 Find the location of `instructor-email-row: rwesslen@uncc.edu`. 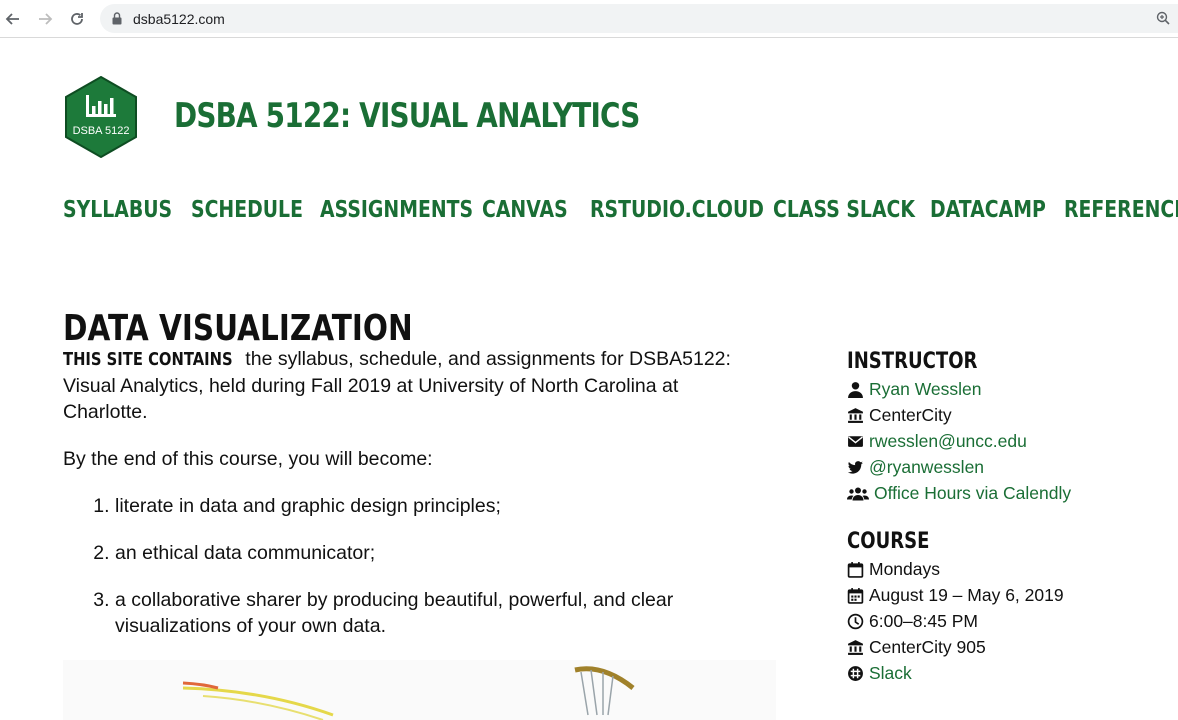

instructor-email-row: rwesslen@uncc.edu is located at coordinates (1012, 441).